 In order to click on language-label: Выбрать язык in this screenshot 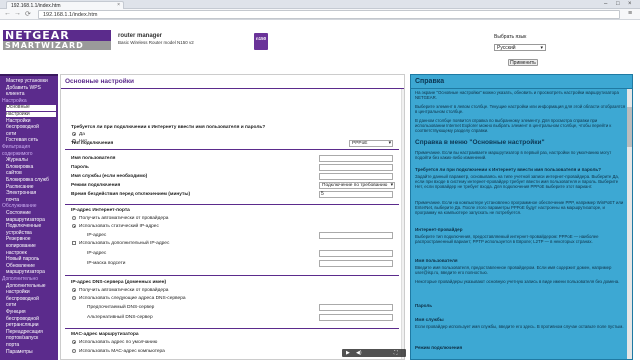, I will do `click(510, 37)`.